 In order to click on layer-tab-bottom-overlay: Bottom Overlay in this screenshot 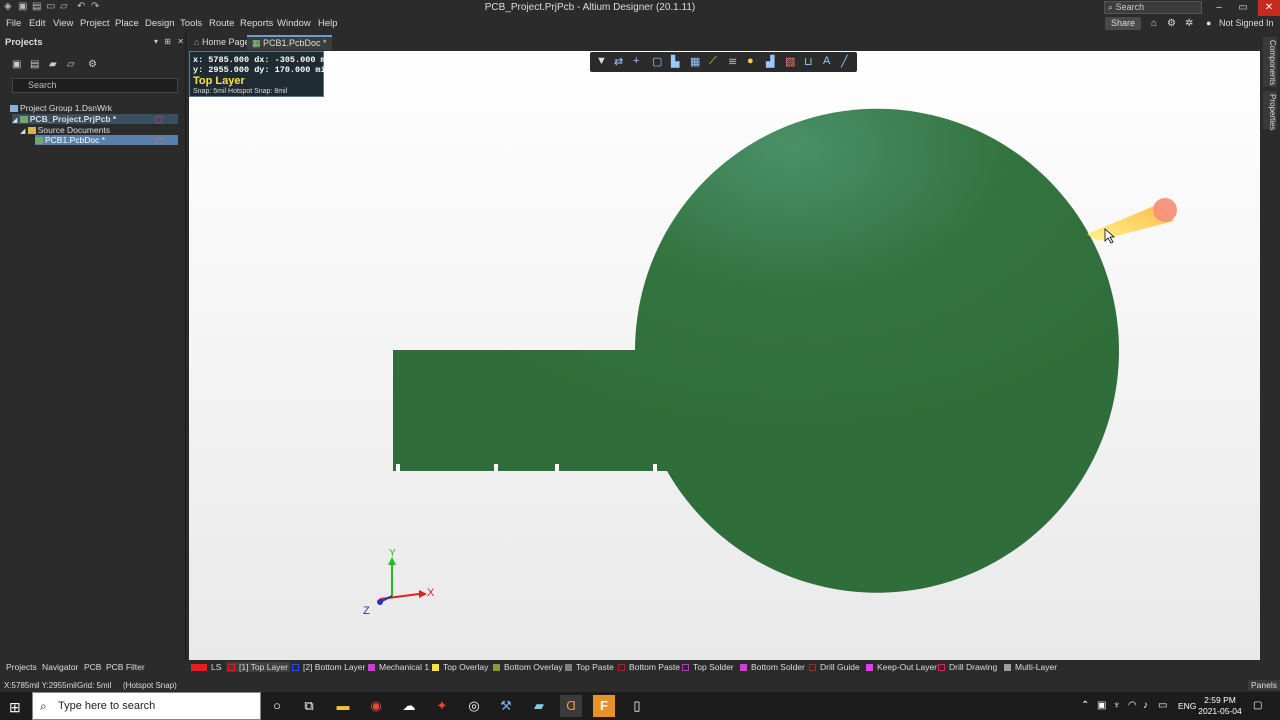, I will do `click(528, 667)`.